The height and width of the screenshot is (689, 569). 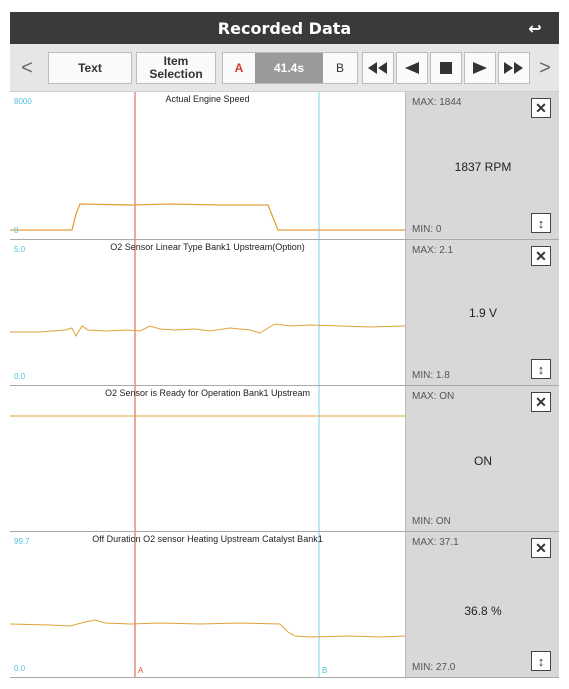 I want to click on y-axis-min: 0, so click(x=16, y=230).